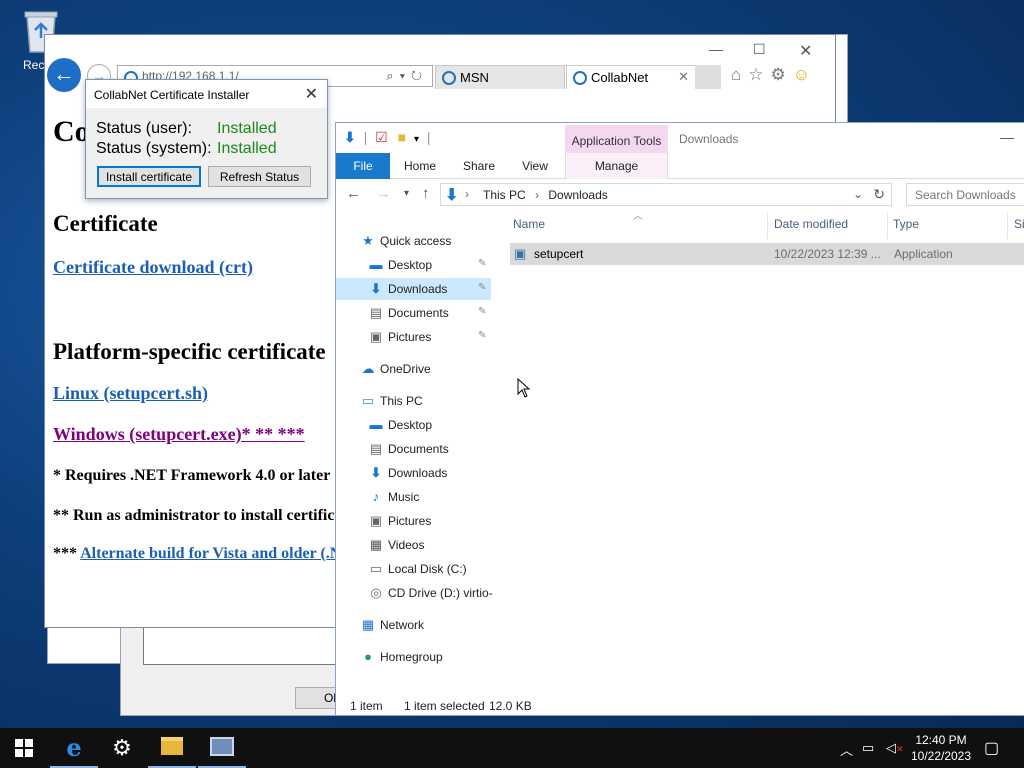 This screenshot has width=1024, height=768. Describe the element at coordinates (739, 74) in the screenshot. I see `home-icon: ⌂` at that location.